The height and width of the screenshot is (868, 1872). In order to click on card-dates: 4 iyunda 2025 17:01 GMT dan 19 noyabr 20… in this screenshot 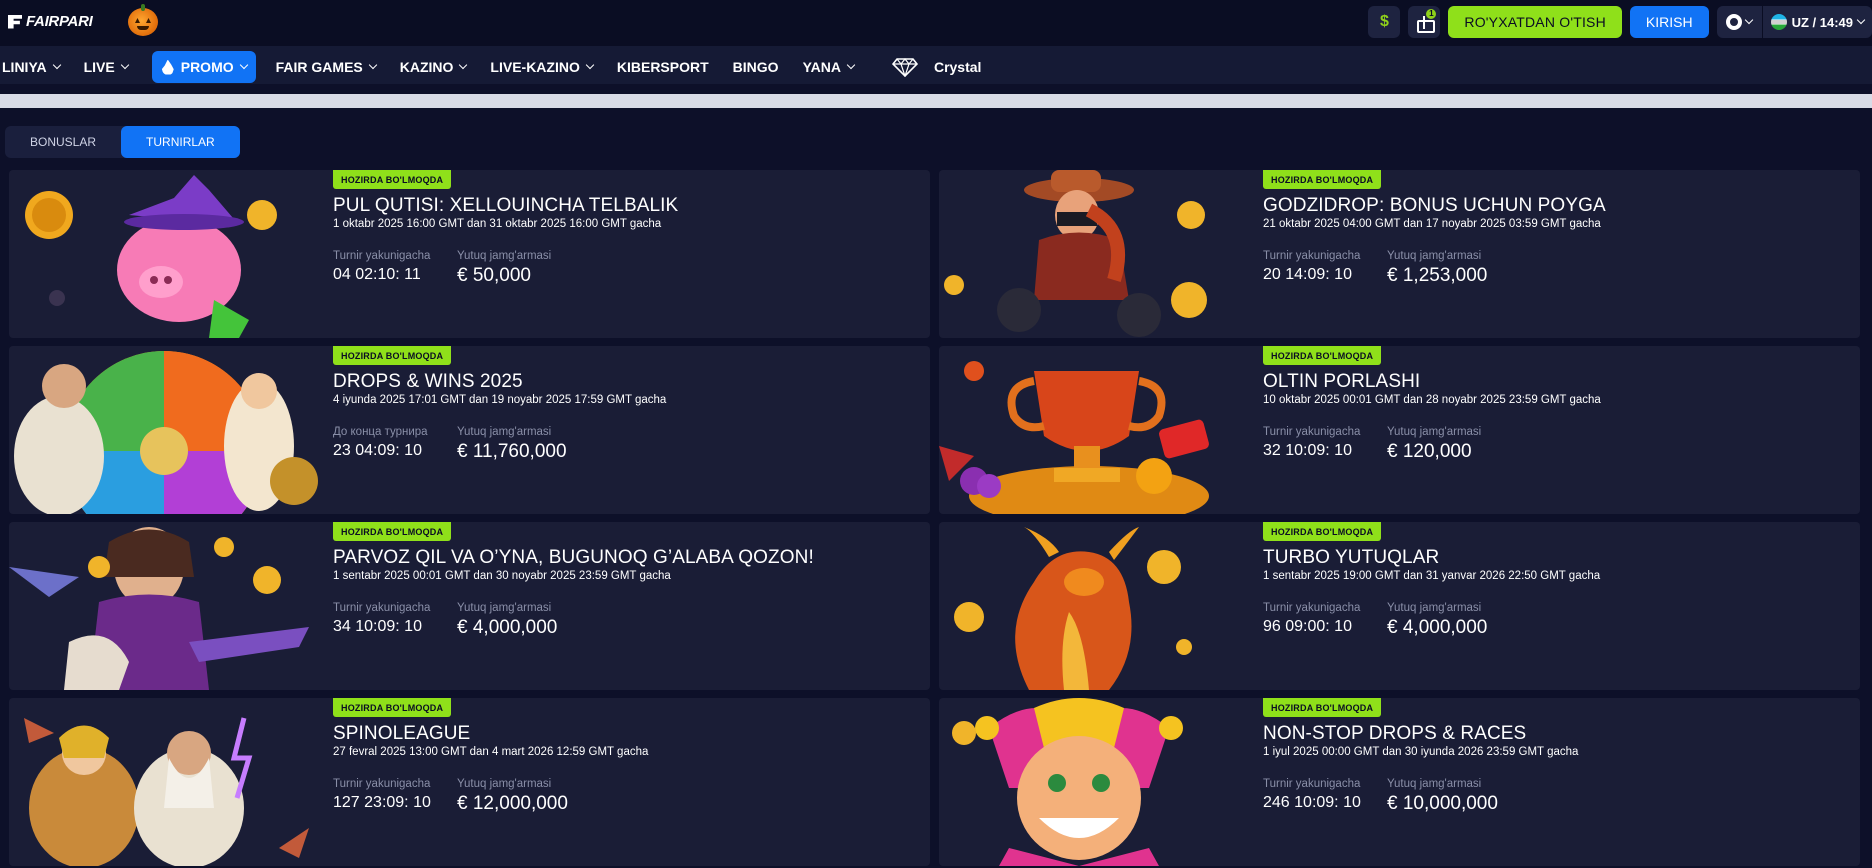, I will do `click(500, 400)`.